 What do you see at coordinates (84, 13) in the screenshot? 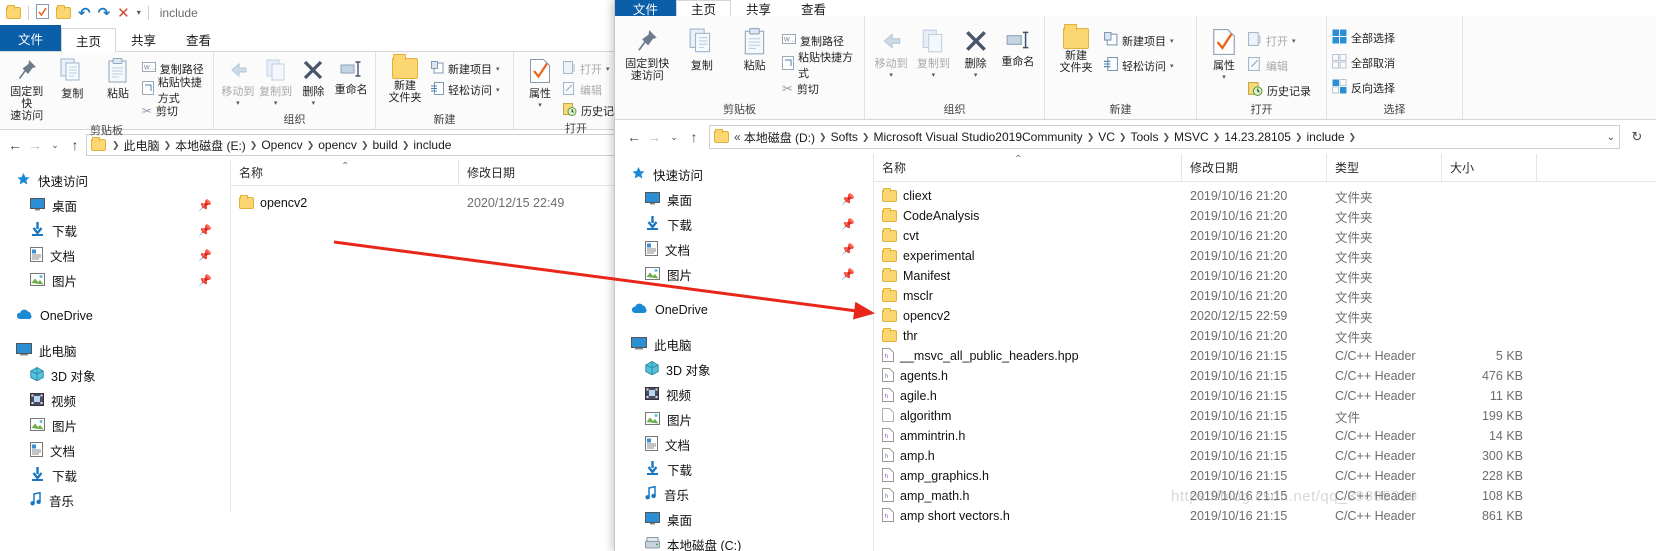
I see `undo-icon: ↶` at bounding box center [84, 13].